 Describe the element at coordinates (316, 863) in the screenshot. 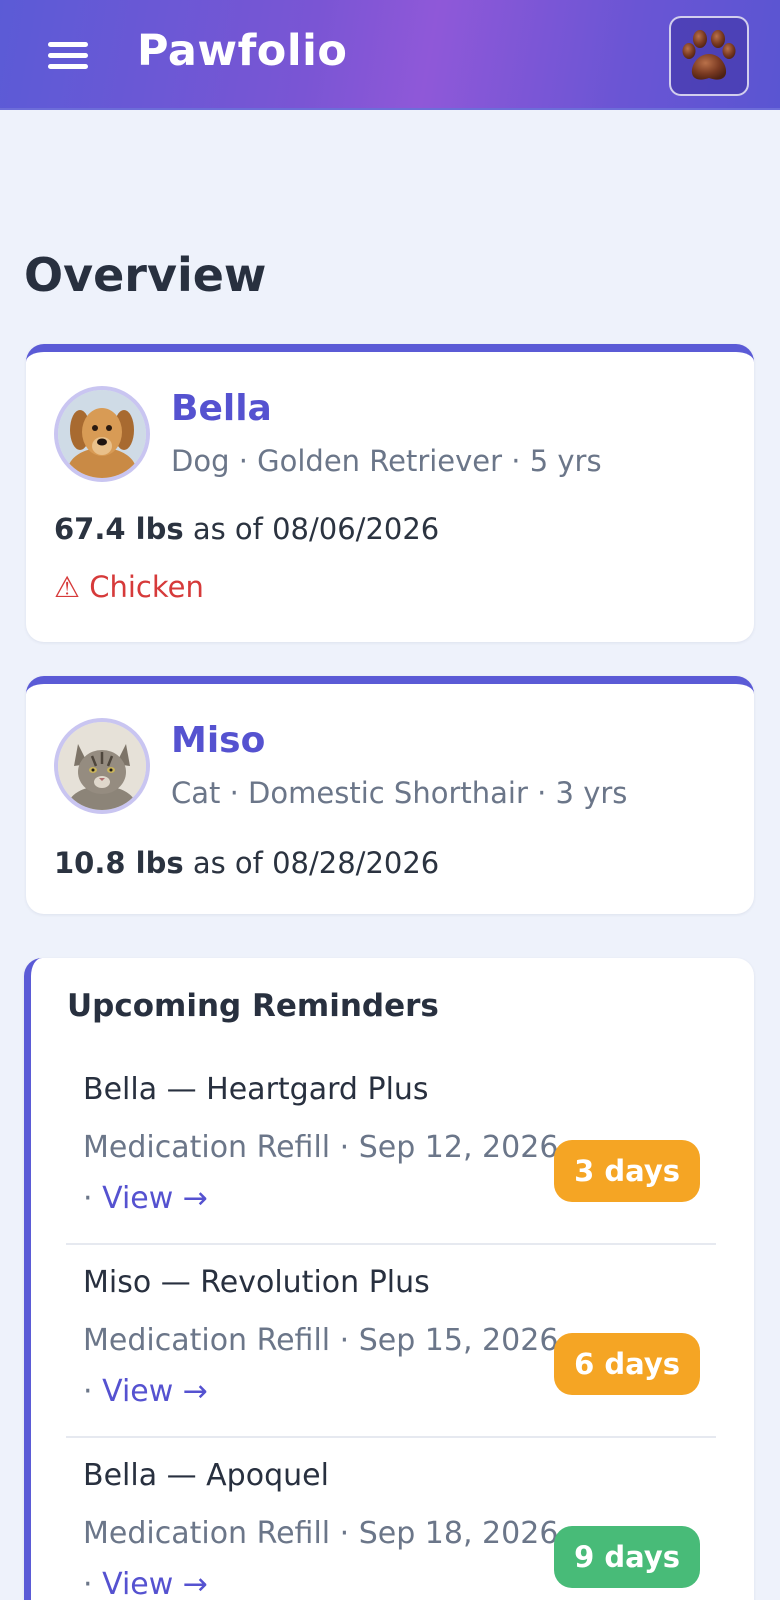

I see `weight-date: as of 08/28/2026` at that location.